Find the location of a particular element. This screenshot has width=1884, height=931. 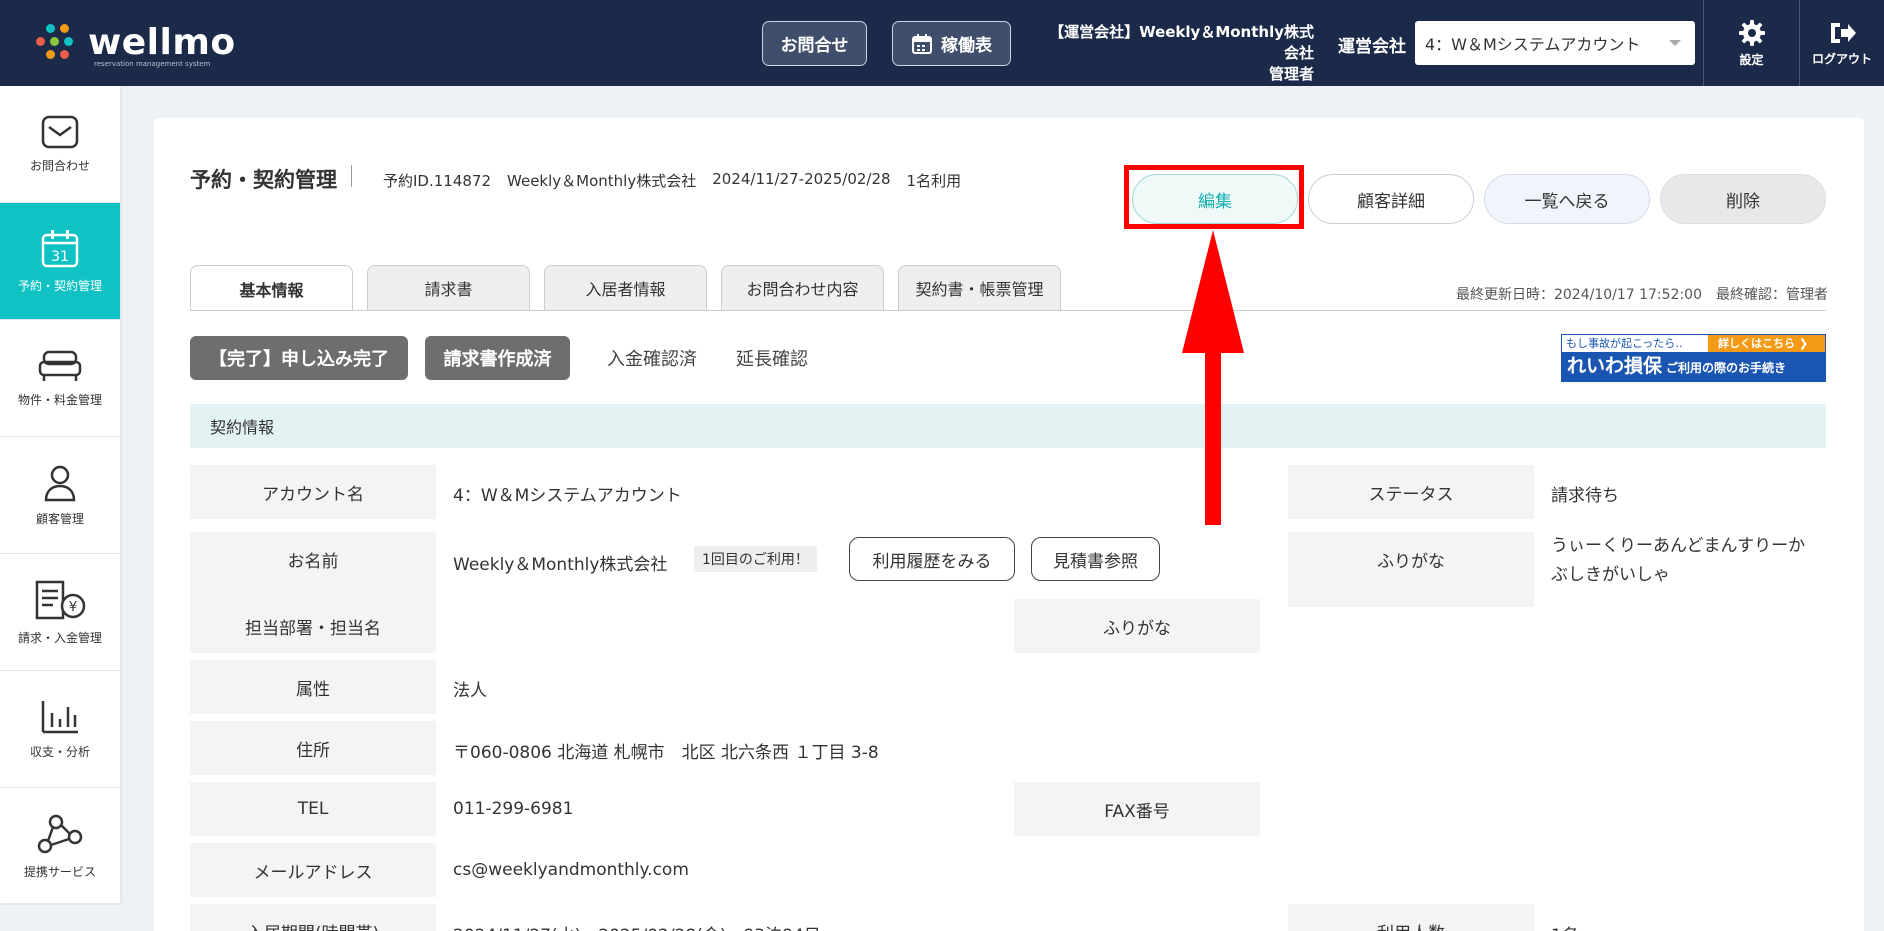

kana-value-line1: うぃーくりーあんどまんすりーか is located at coordinates (1678, 546).